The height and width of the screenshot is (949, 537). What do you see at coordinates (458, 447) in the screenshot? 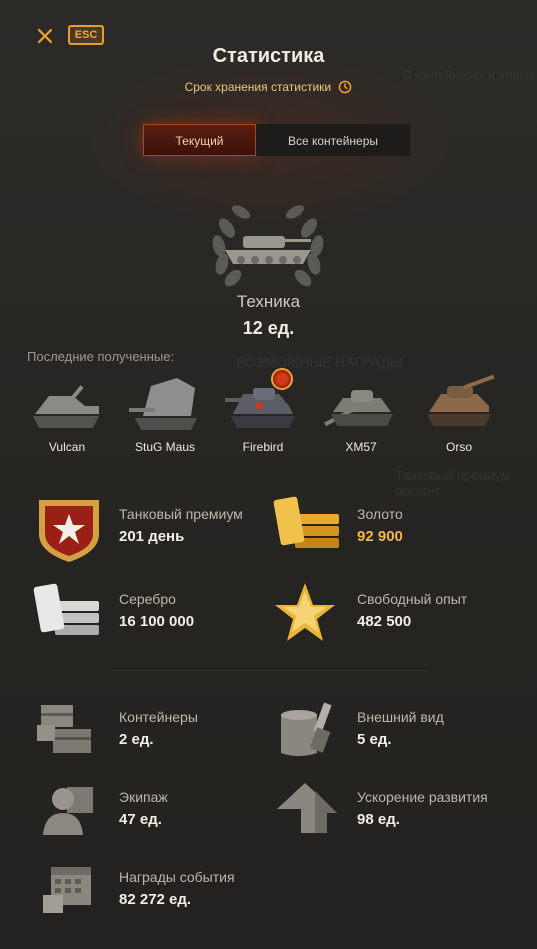
I see `vehicle-name: Orso` at bounding box center [458, 447].